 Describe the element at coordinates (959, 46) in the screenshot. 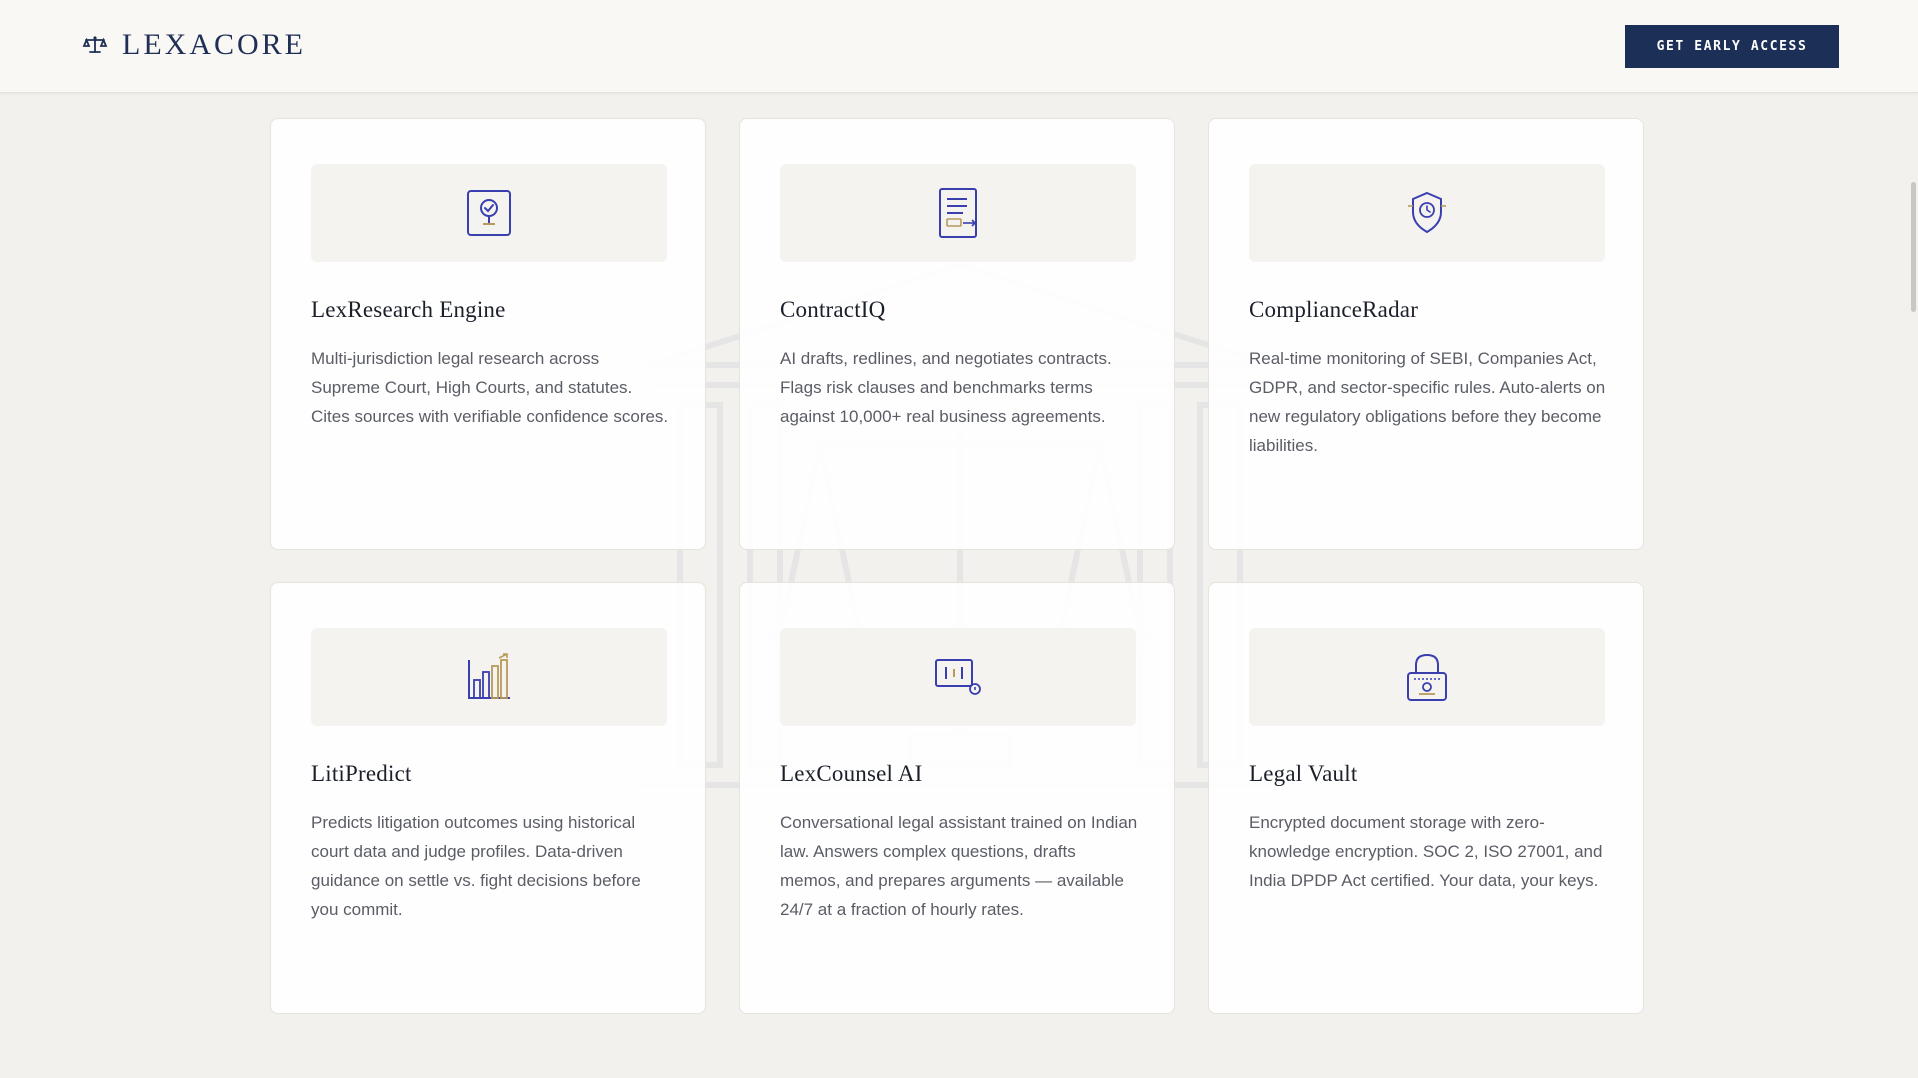

I see `site-header: LEXACORE GET EARLY ACCESS` at that location.